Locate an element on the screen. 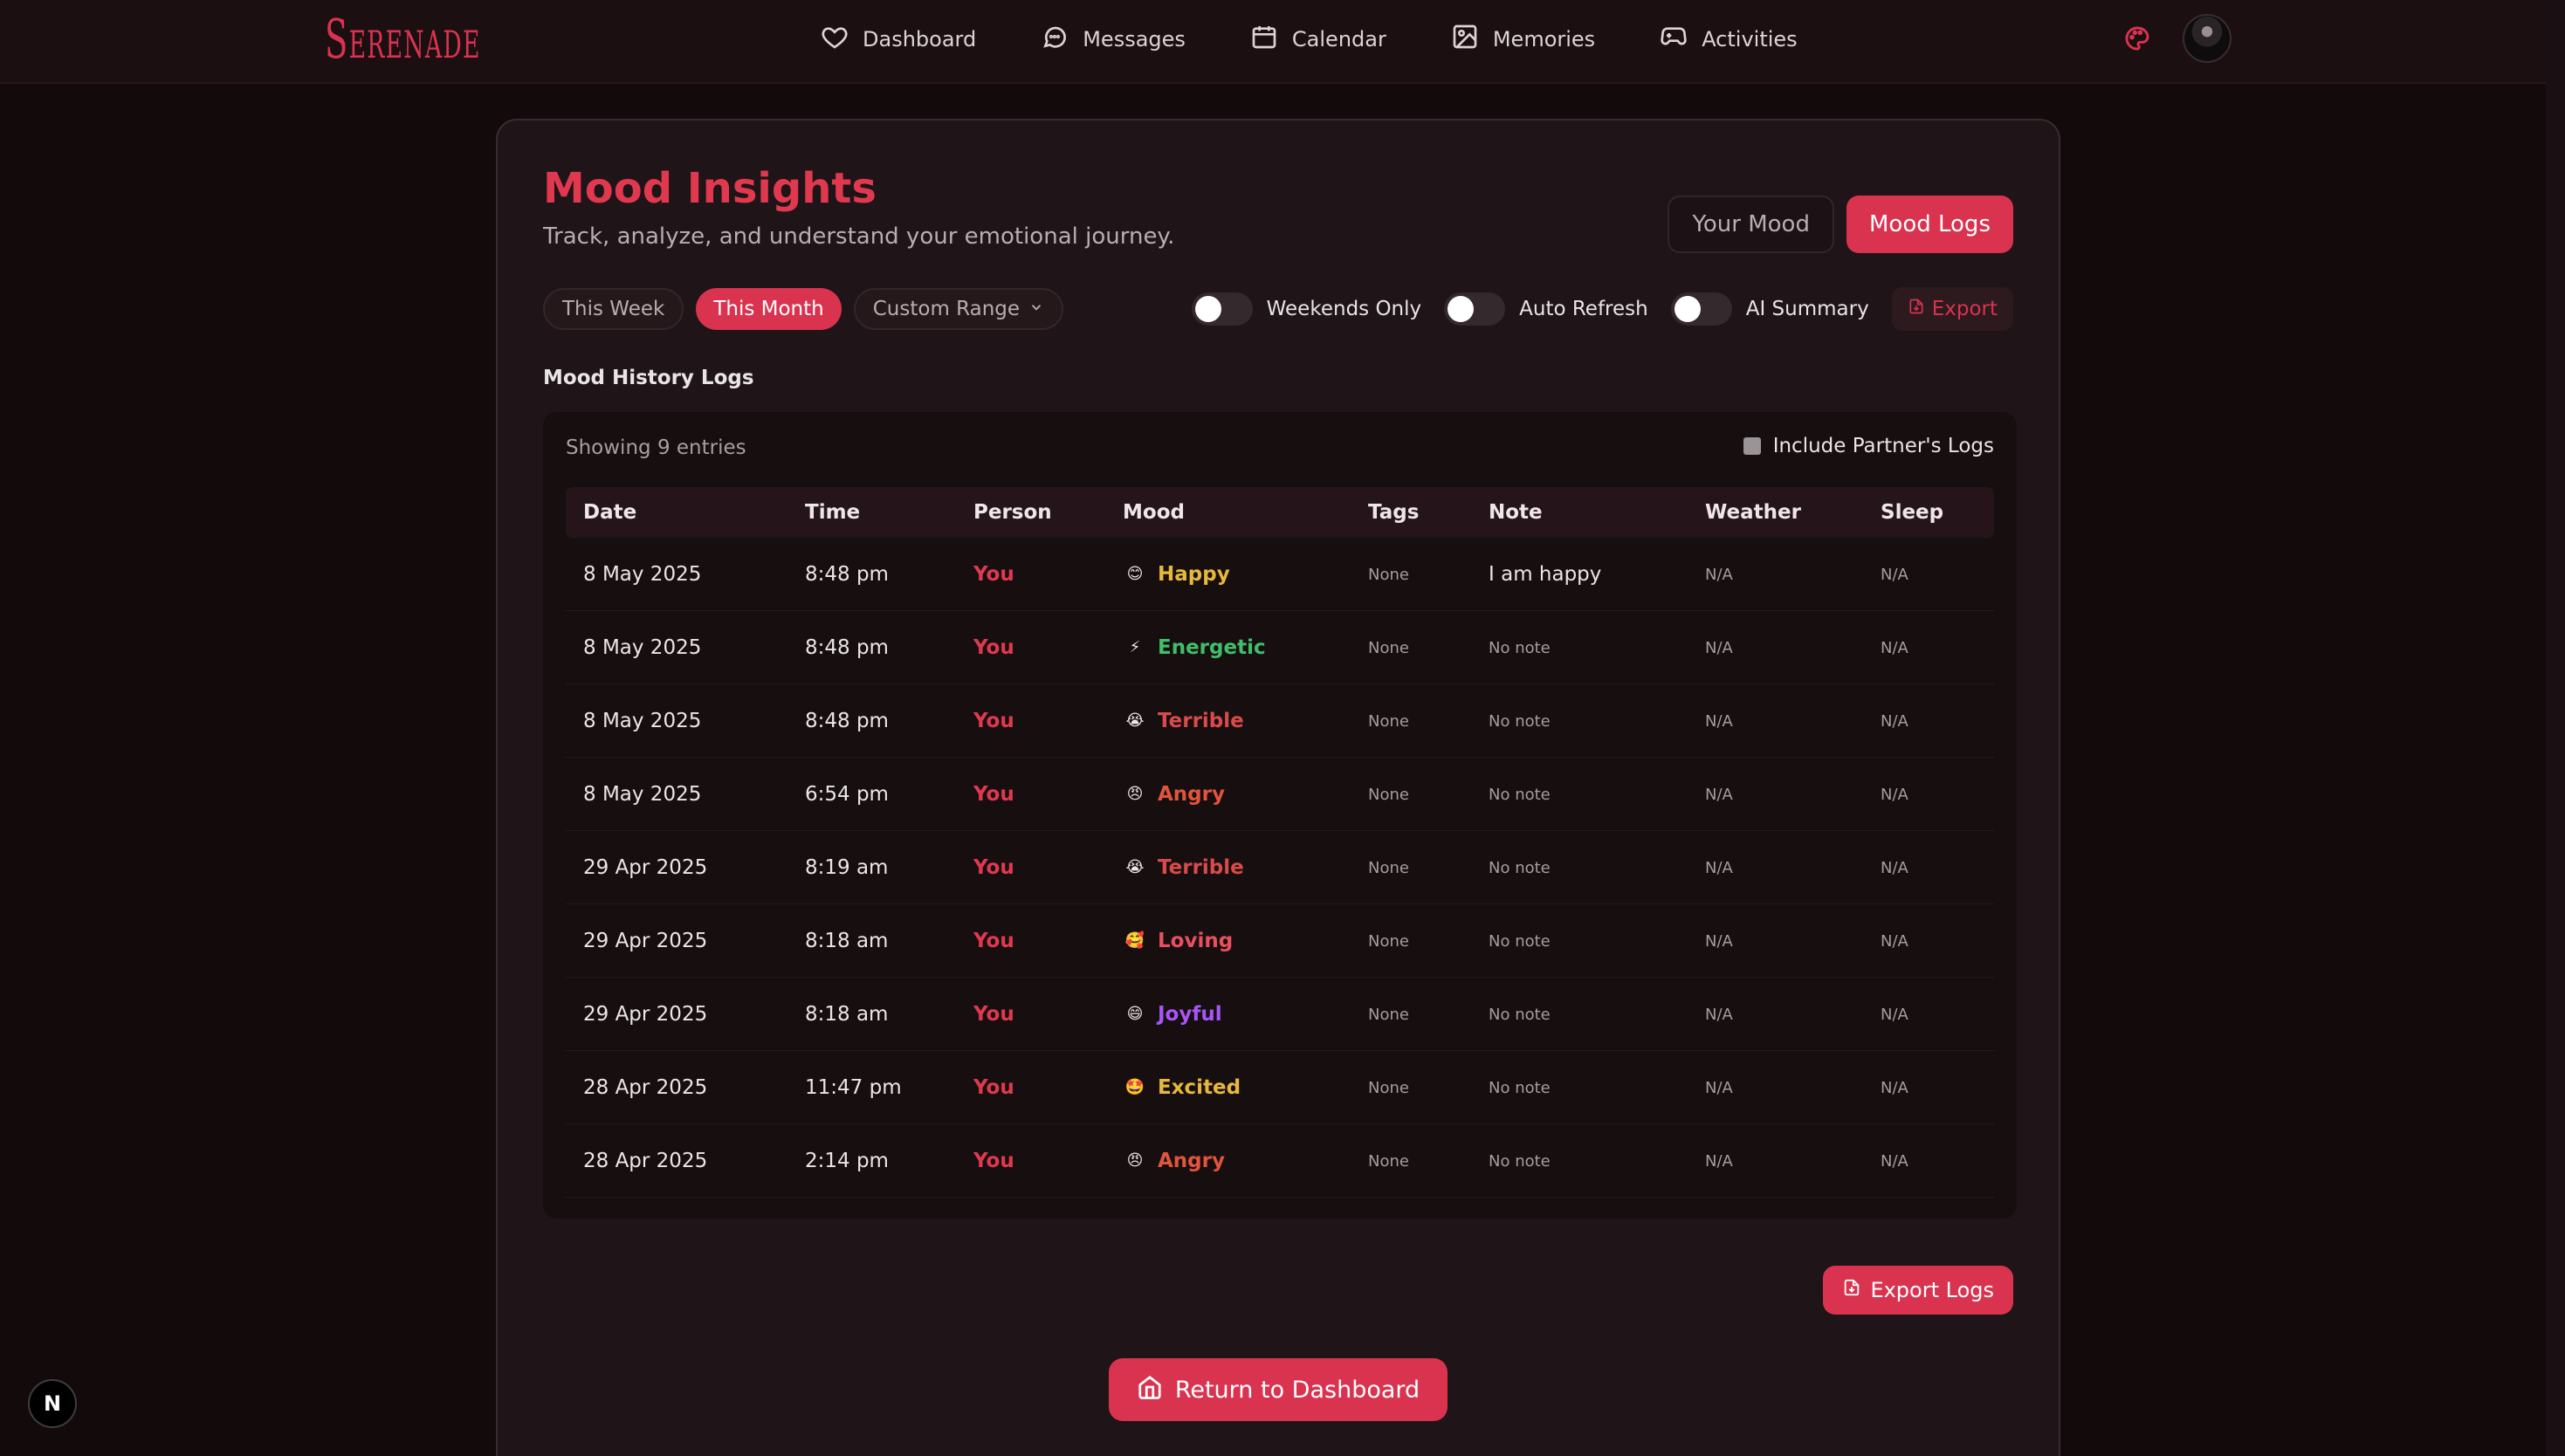 This screenshot has height=1456, width=2565. mood-label: Joyful is located at coordinates (1190, 1014).